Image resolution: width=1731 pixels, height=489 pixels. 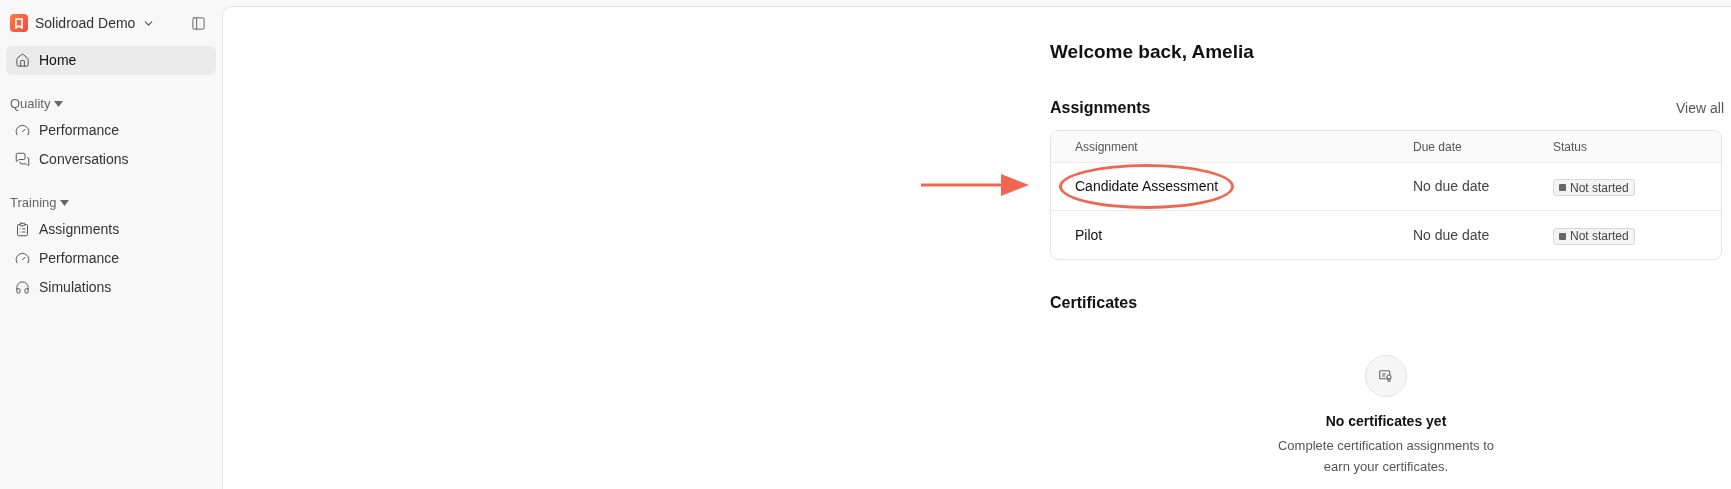 What do you see at coordinates (111, 287) in the screenshot?
I see `sidebar-item: Simulations` at bounding box center [111, 287].